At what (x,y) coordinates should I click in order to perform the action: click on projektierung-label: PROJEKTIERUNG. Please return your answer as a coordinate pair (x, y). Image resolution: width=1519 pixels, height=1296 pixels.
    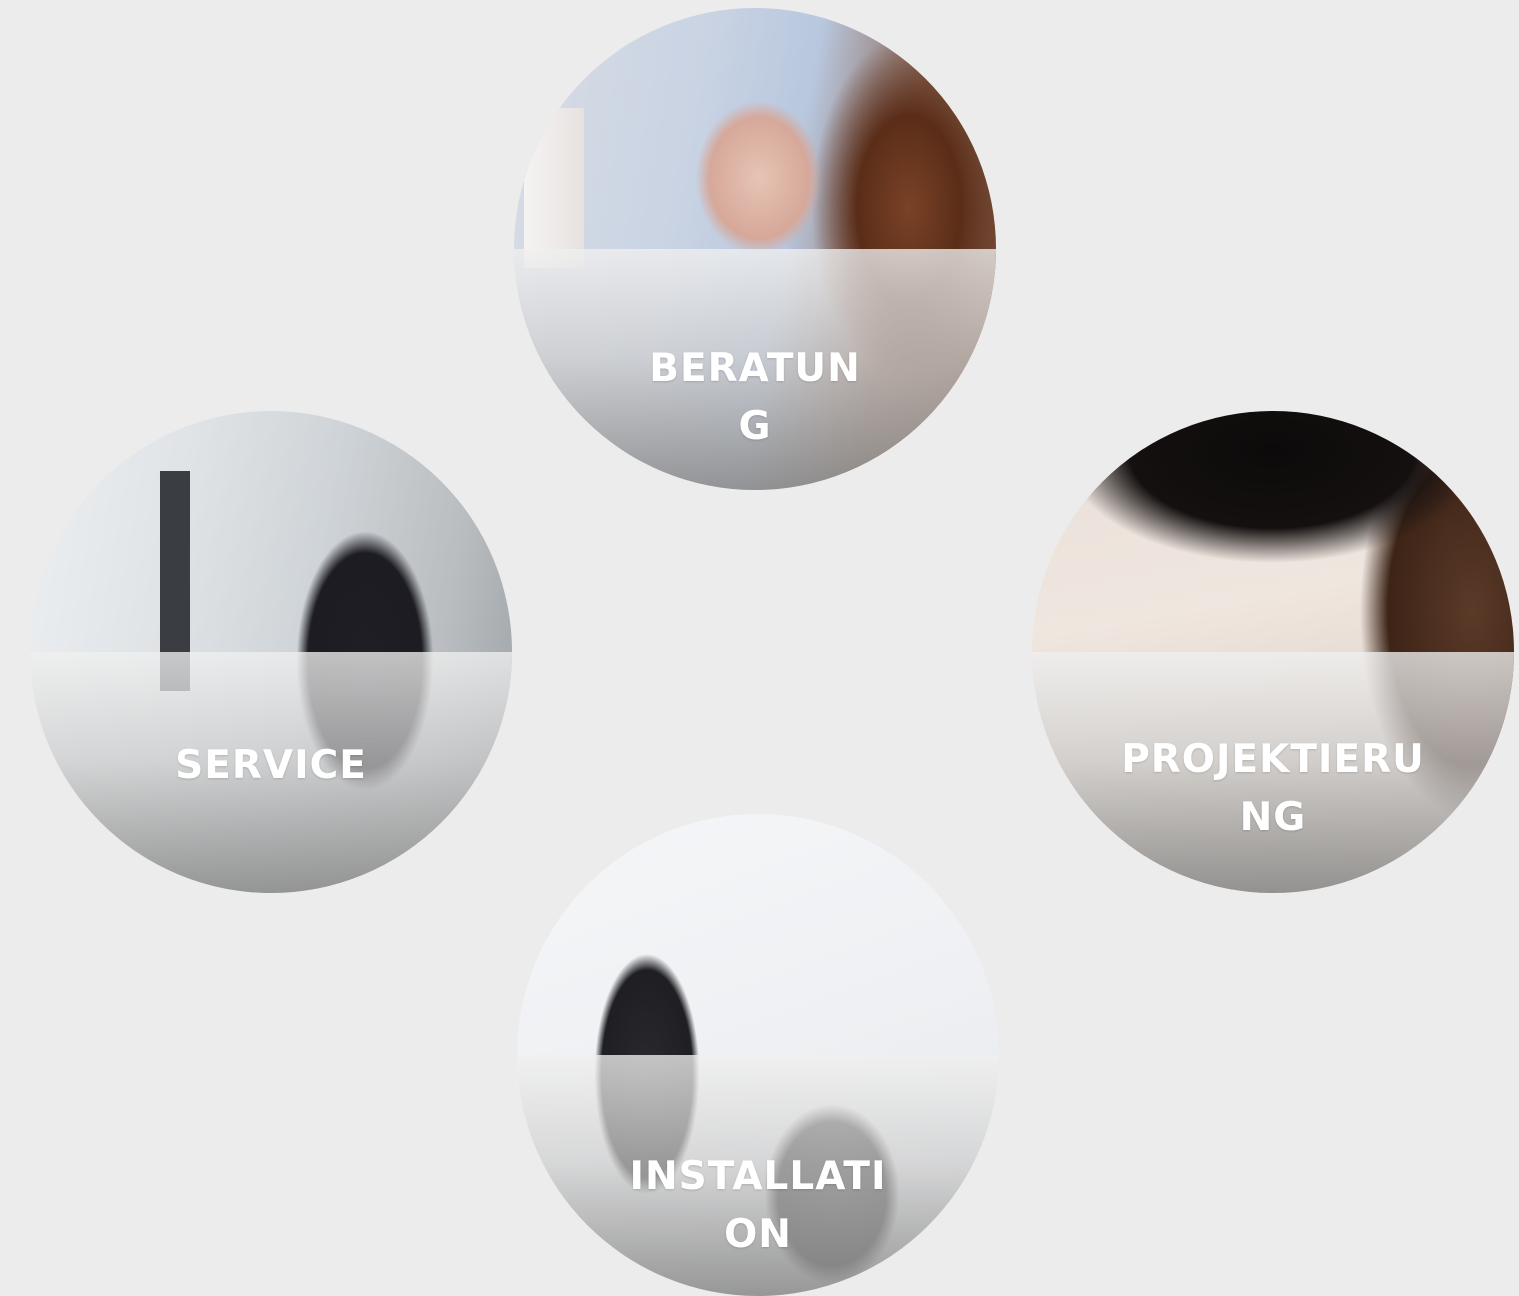
    Looking at the image, I should click on (1273, 788).